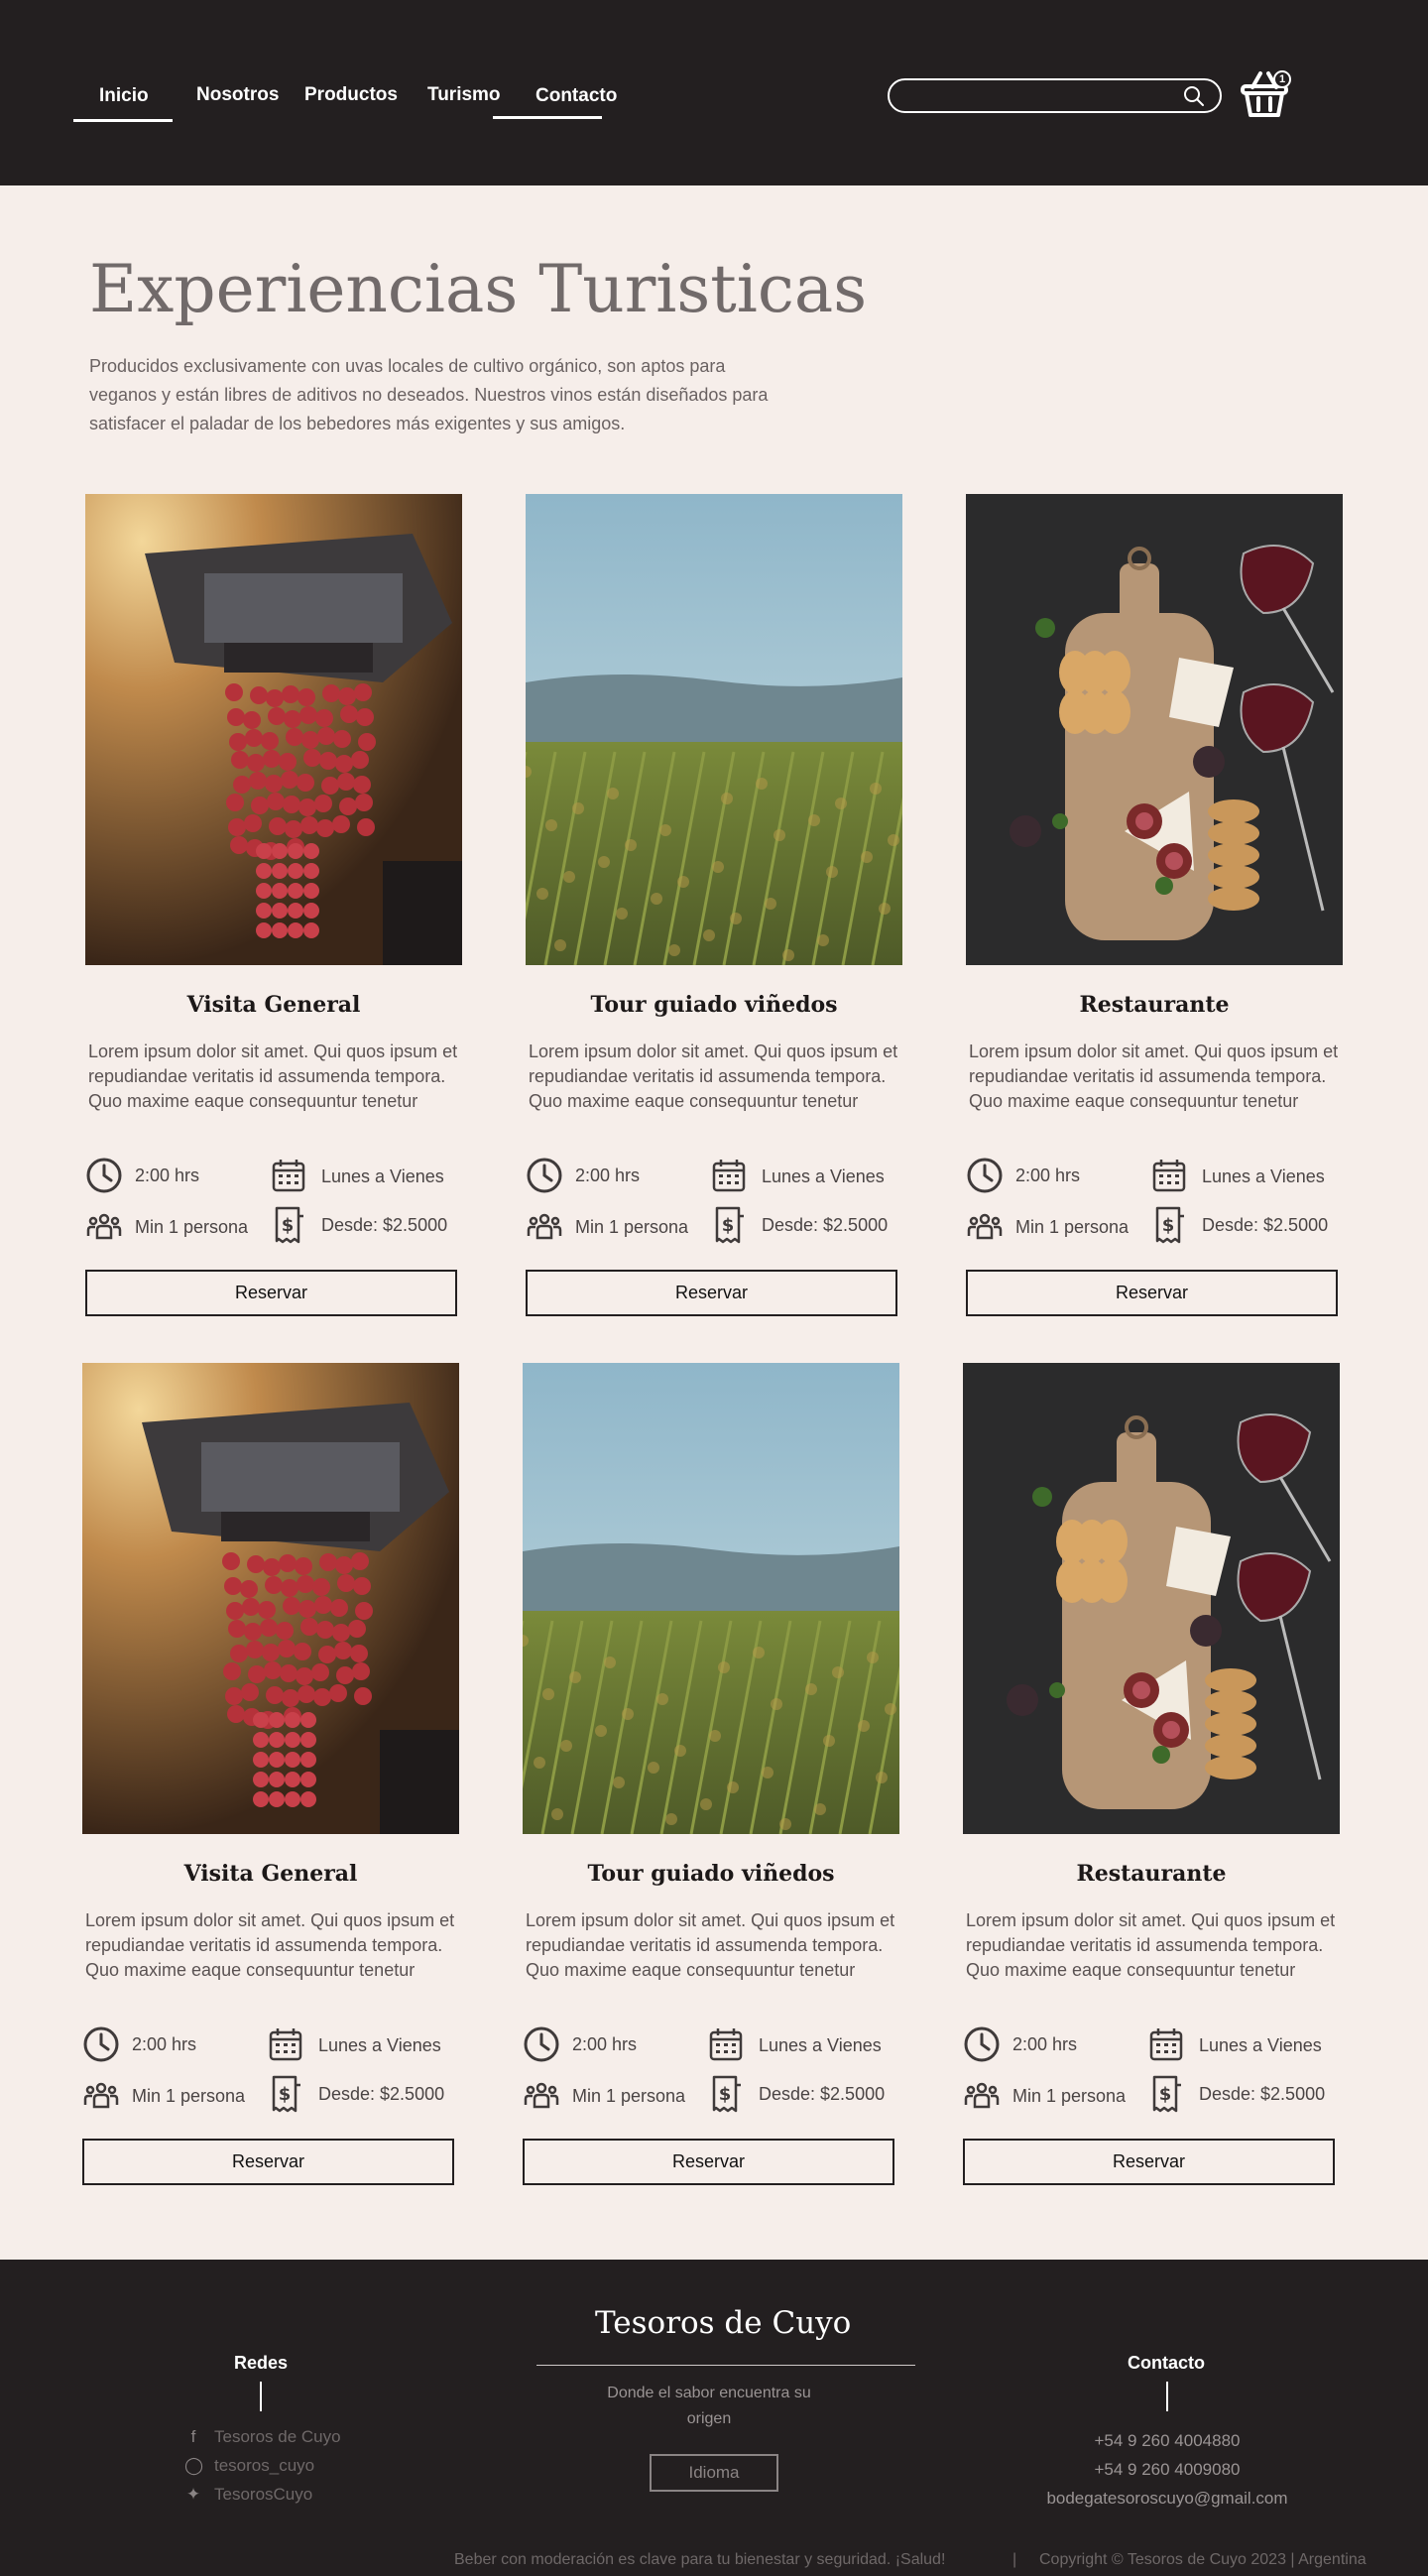 This screenshot has height=2576, width=1428. I want to click on nav-productos: Productos, so click(351, 95).